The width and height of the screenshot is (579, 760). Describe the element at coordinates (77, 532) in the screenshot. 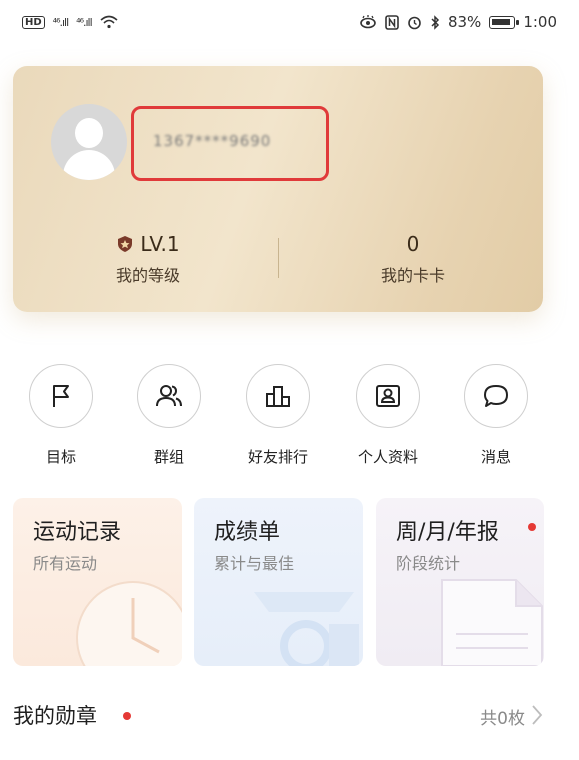

I see `tile-title: 运动记录` at that location.